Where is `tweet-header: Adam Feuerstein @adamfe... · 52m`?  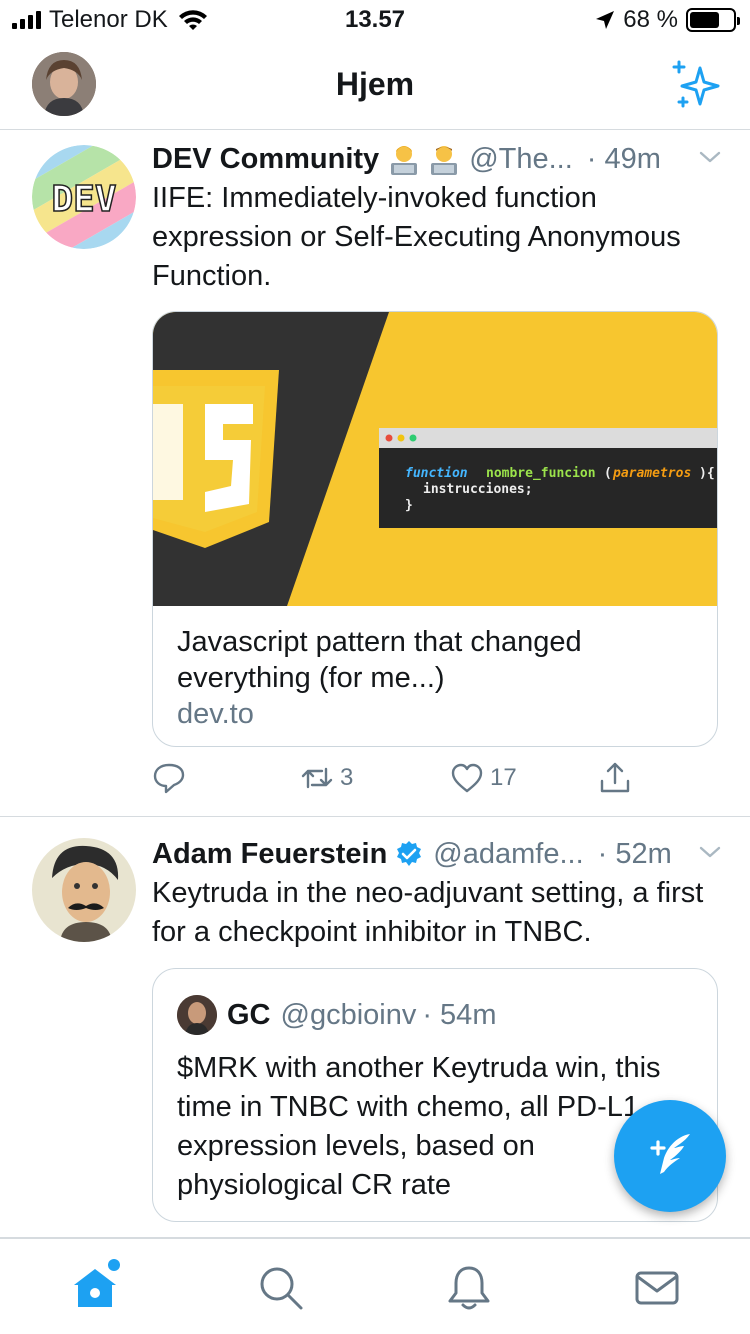
tweet-header: Adam Feuerstein @adamfe... · 52m is located at coordinates (437, 854).